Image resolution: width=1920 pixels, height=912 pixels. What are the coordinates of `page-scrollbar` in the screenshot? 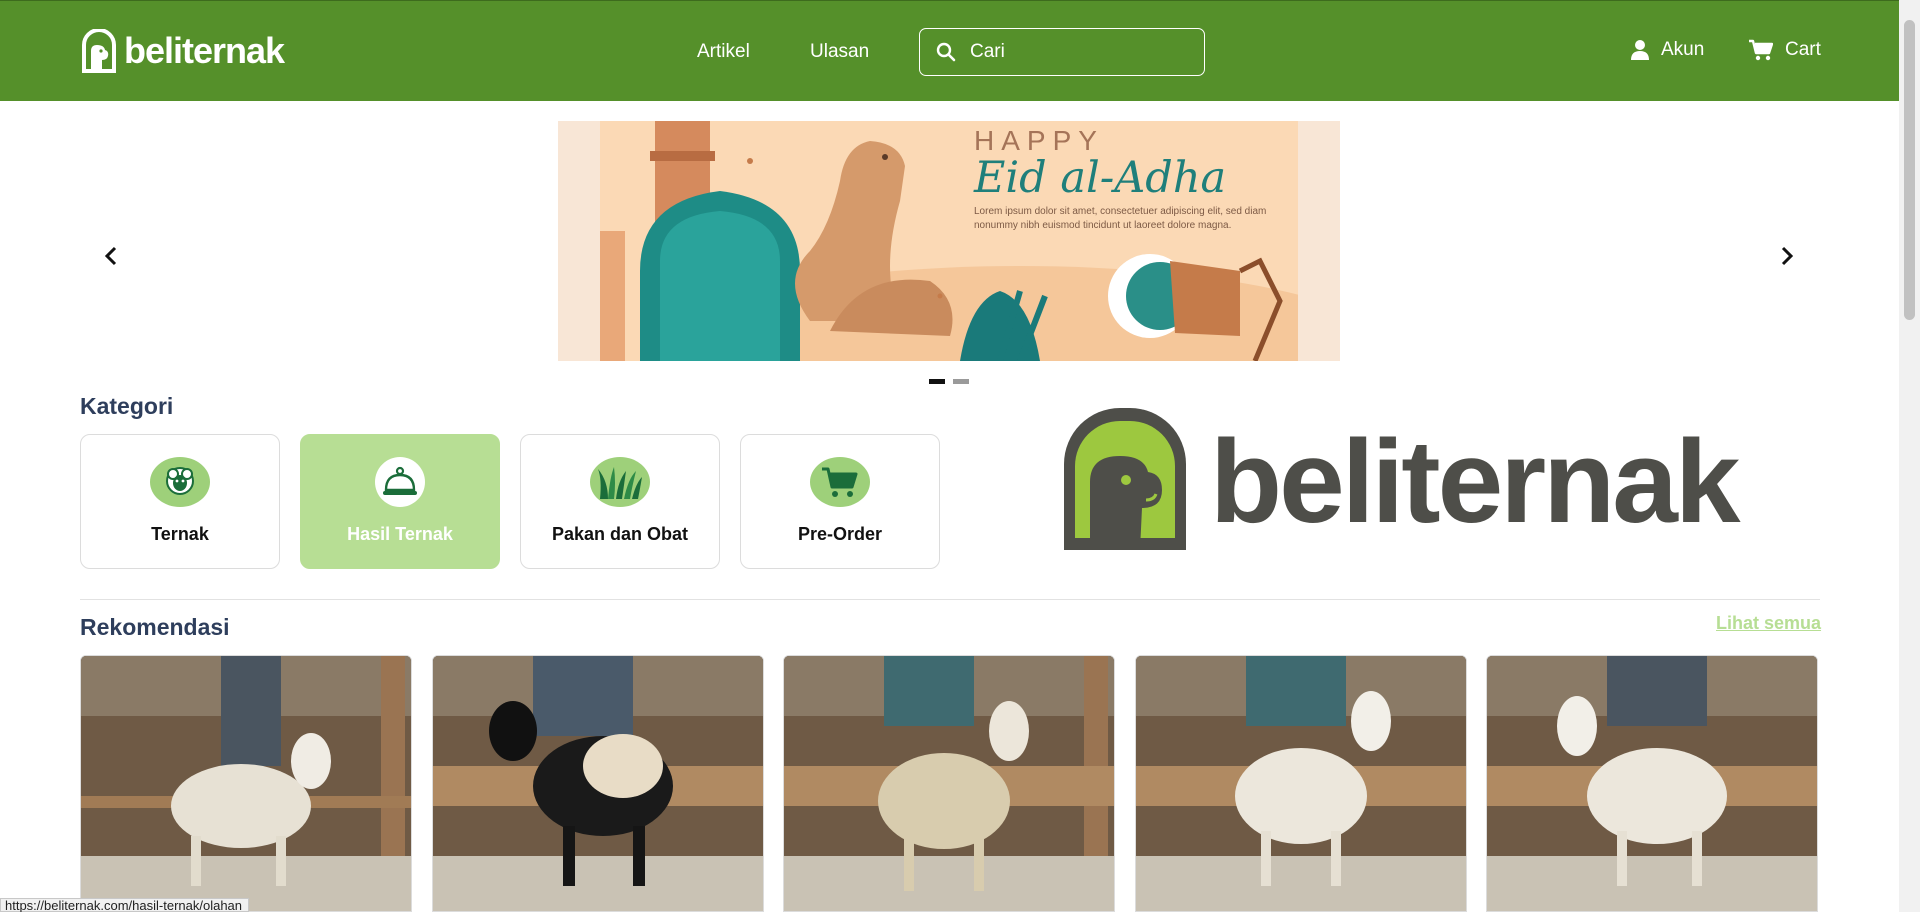 It's located at (1909, 456).